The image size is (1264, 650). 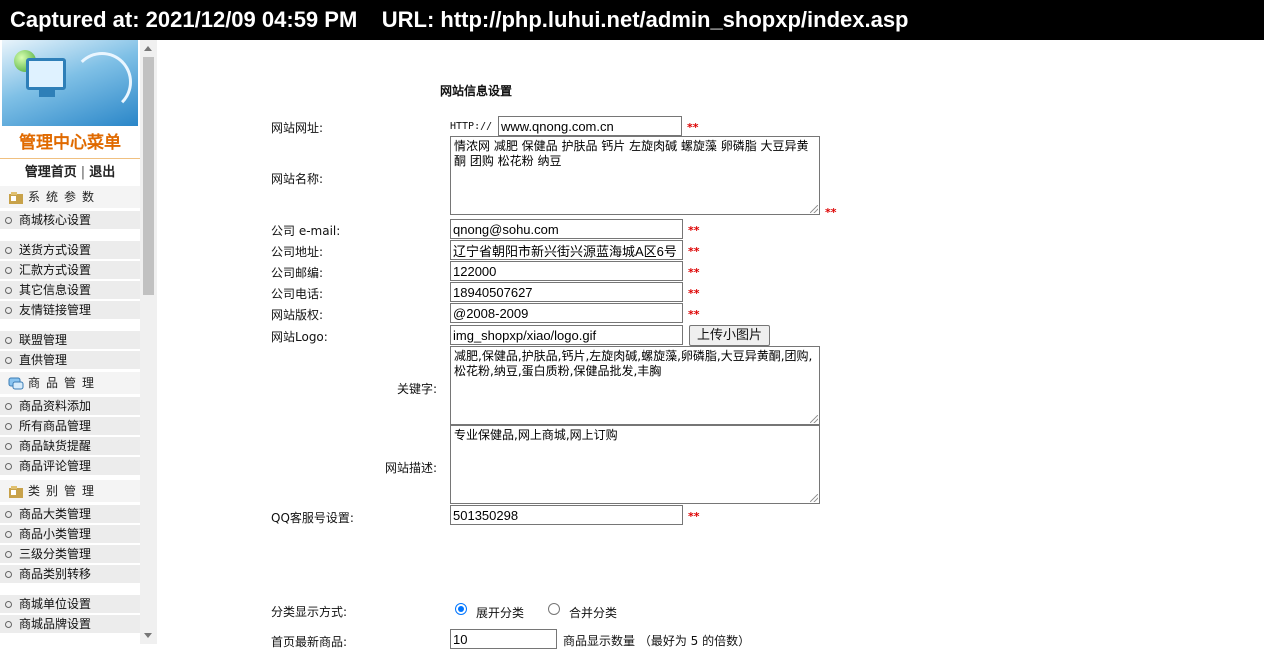 I want to click on address-input, so click(x=566, y=250).